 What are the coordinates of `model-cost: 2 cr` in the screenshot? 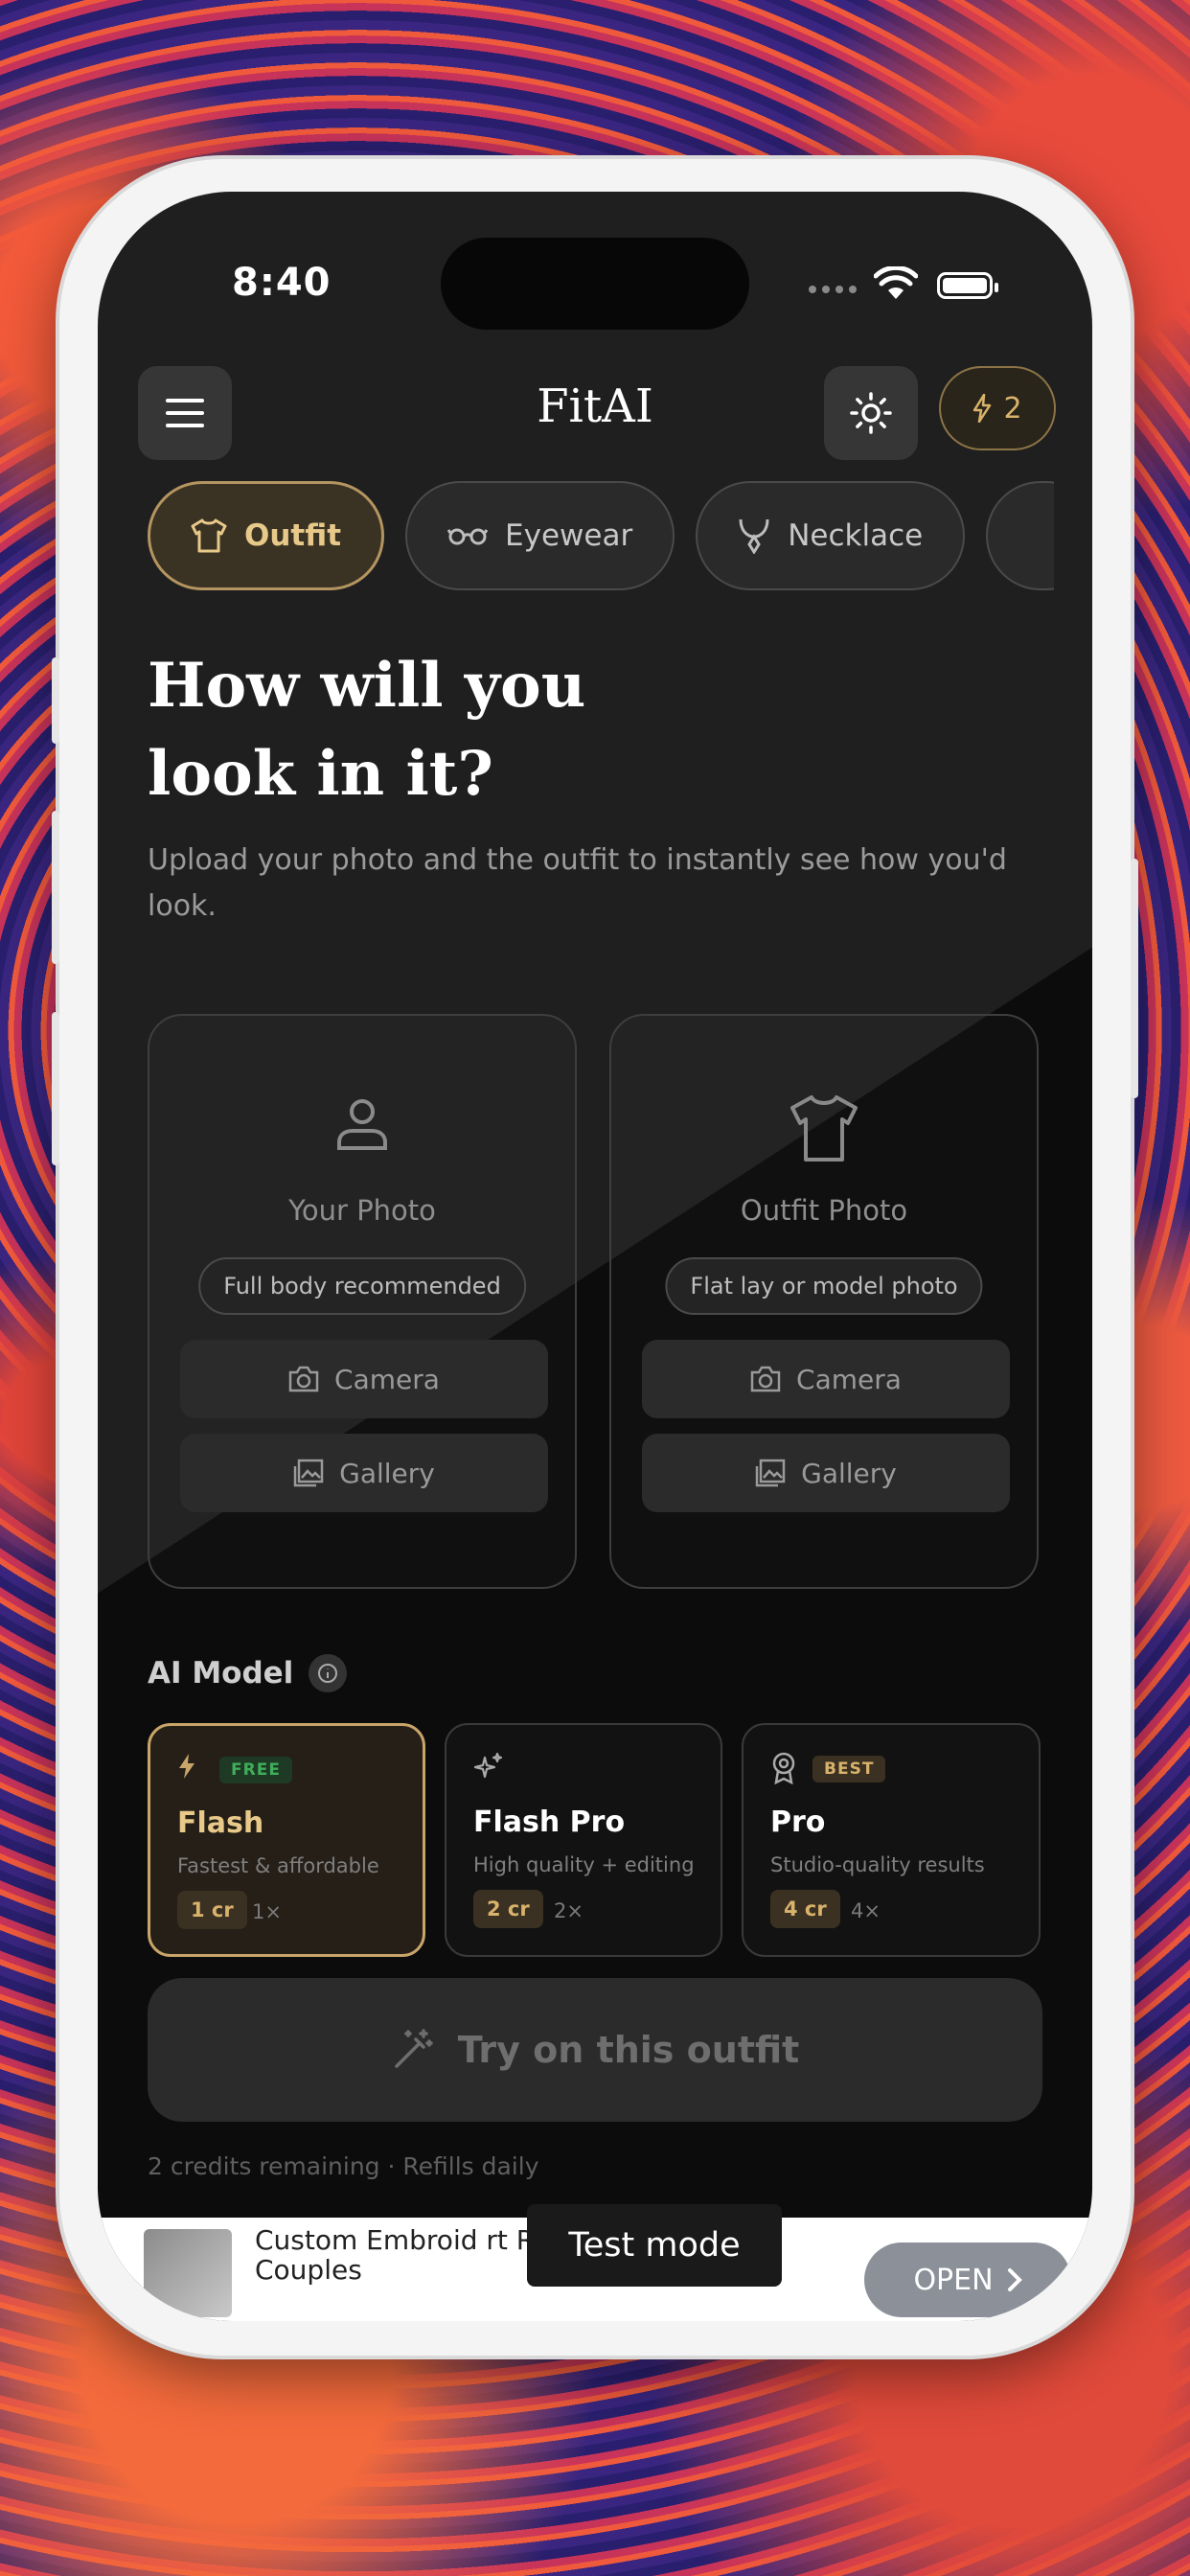 It's located at (508, 1909).